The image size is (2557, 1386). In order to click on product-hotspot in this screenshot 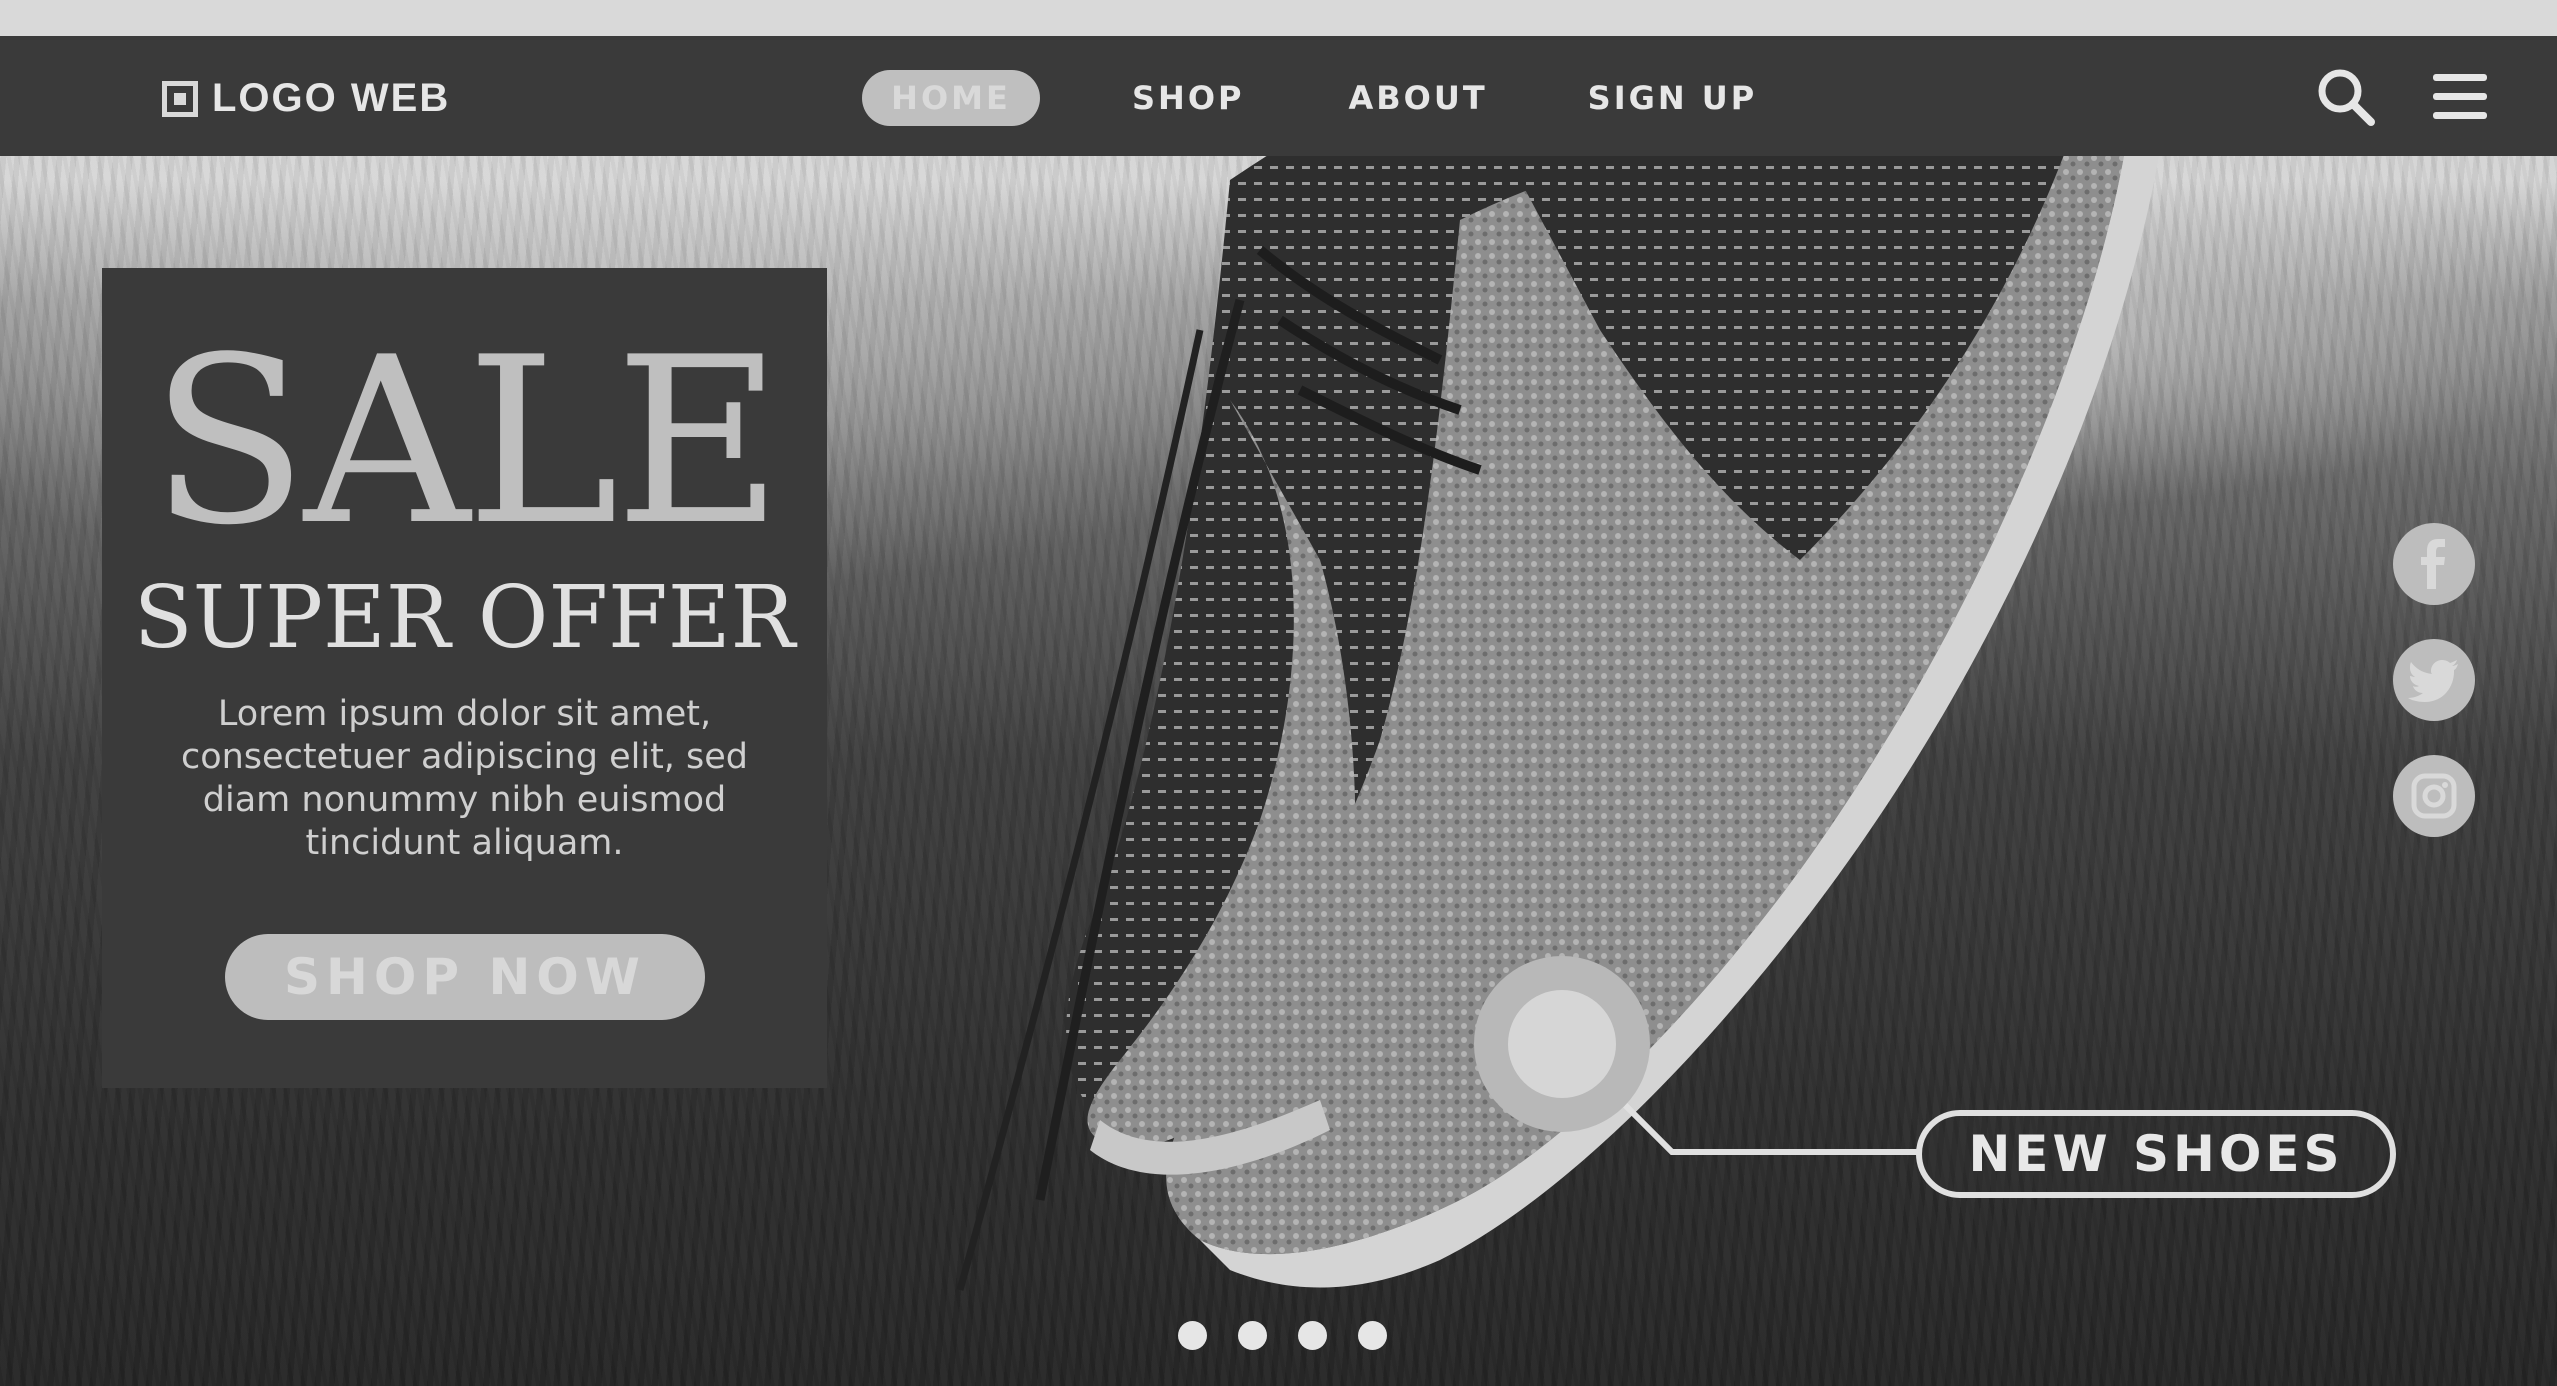, I will do `click(1562, 1044)`.